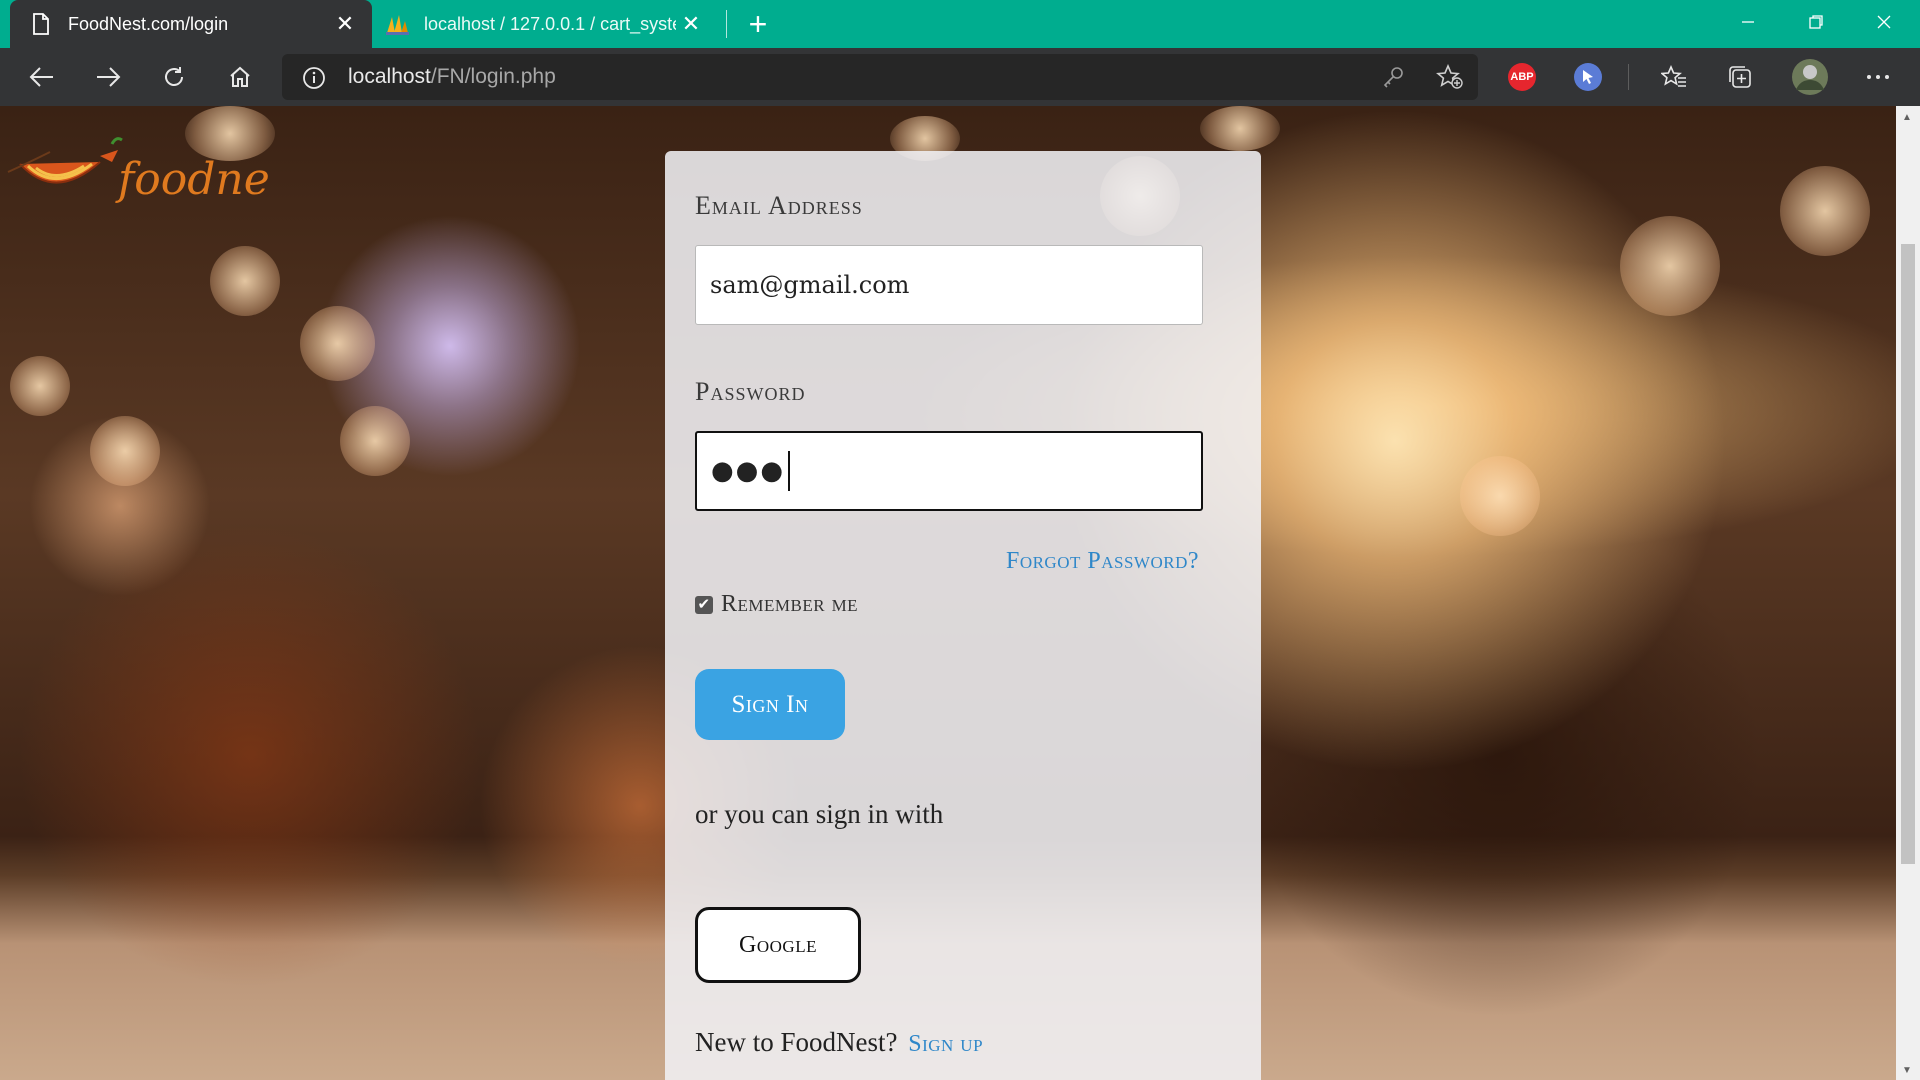 This screenshot has width=1920, height=1080. What do you see at coordinates (790, 604) in the screenshot?
I see `remember-me-label: Remember me` at bounding box center [790, 604].